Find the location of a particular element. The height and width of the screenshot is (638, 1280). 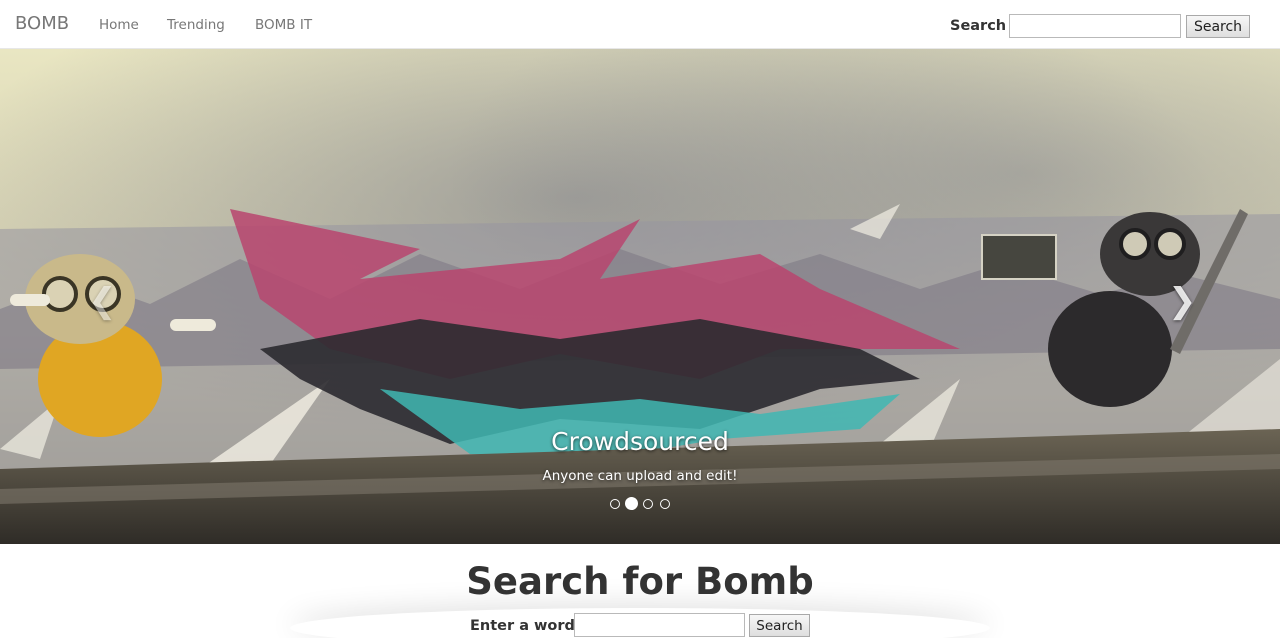

nav-link-bomb-it: BOMB IT is located at coordinates (283, 25).